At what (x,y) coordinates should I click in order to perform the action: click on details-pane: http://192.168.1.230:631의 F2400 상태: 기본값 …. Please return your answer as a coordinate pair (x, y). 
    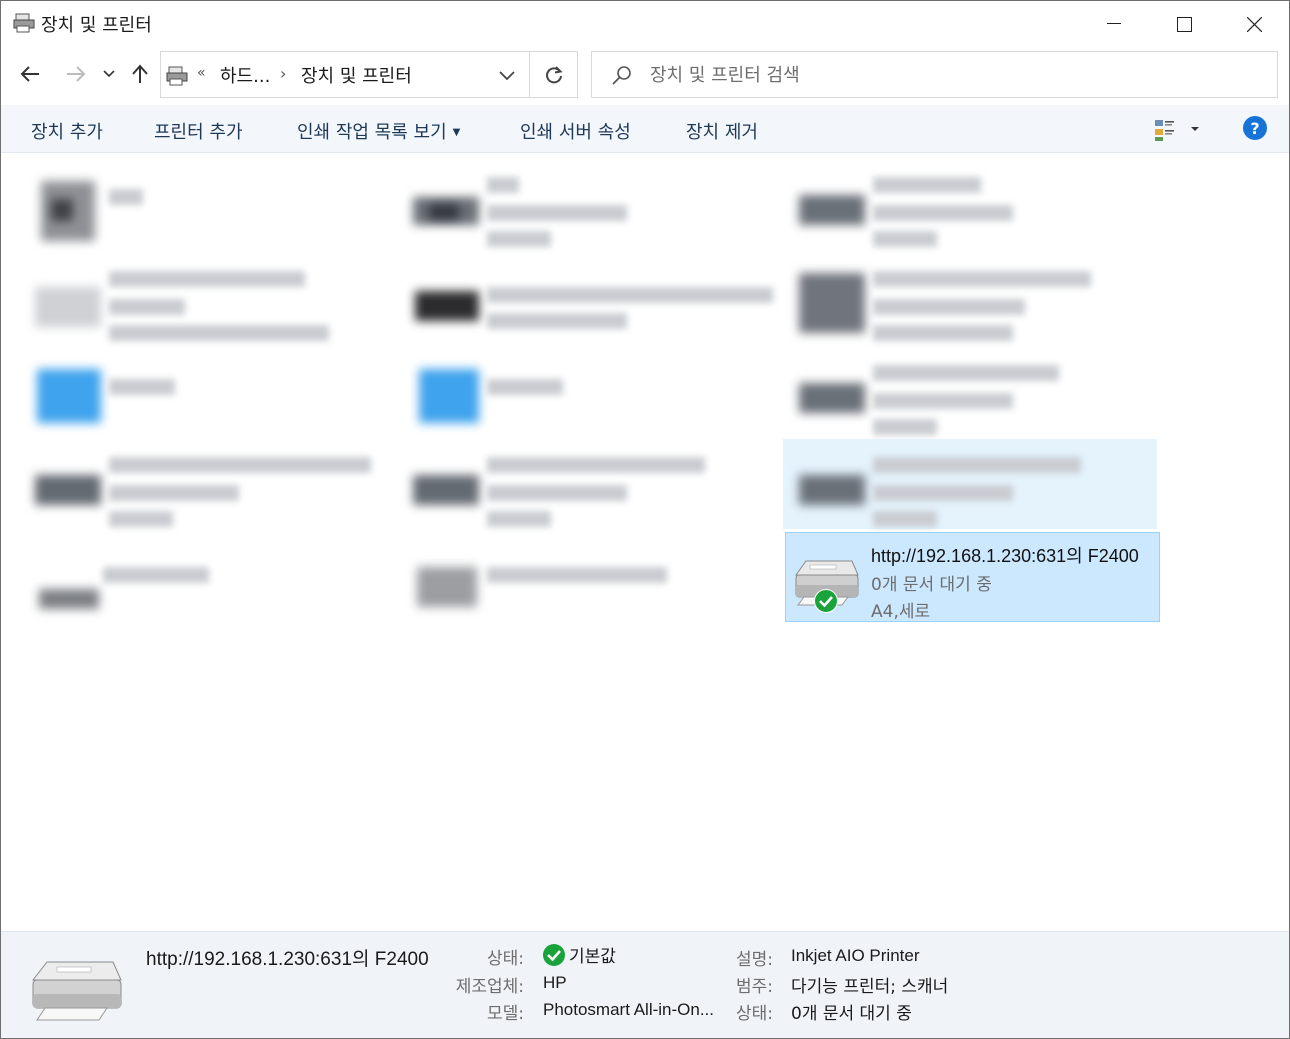
    Looking at the image, I should click on (645, 984).